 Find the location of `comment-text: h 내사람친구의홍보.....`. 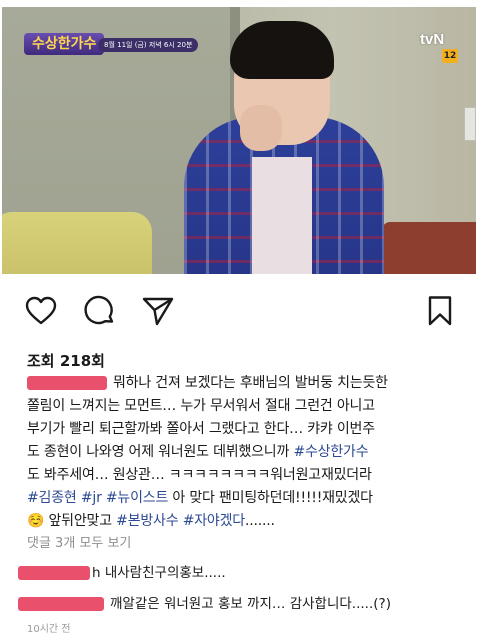

comment-text: h 내사람친구의홍보..... is located at coordinates (159, 573).